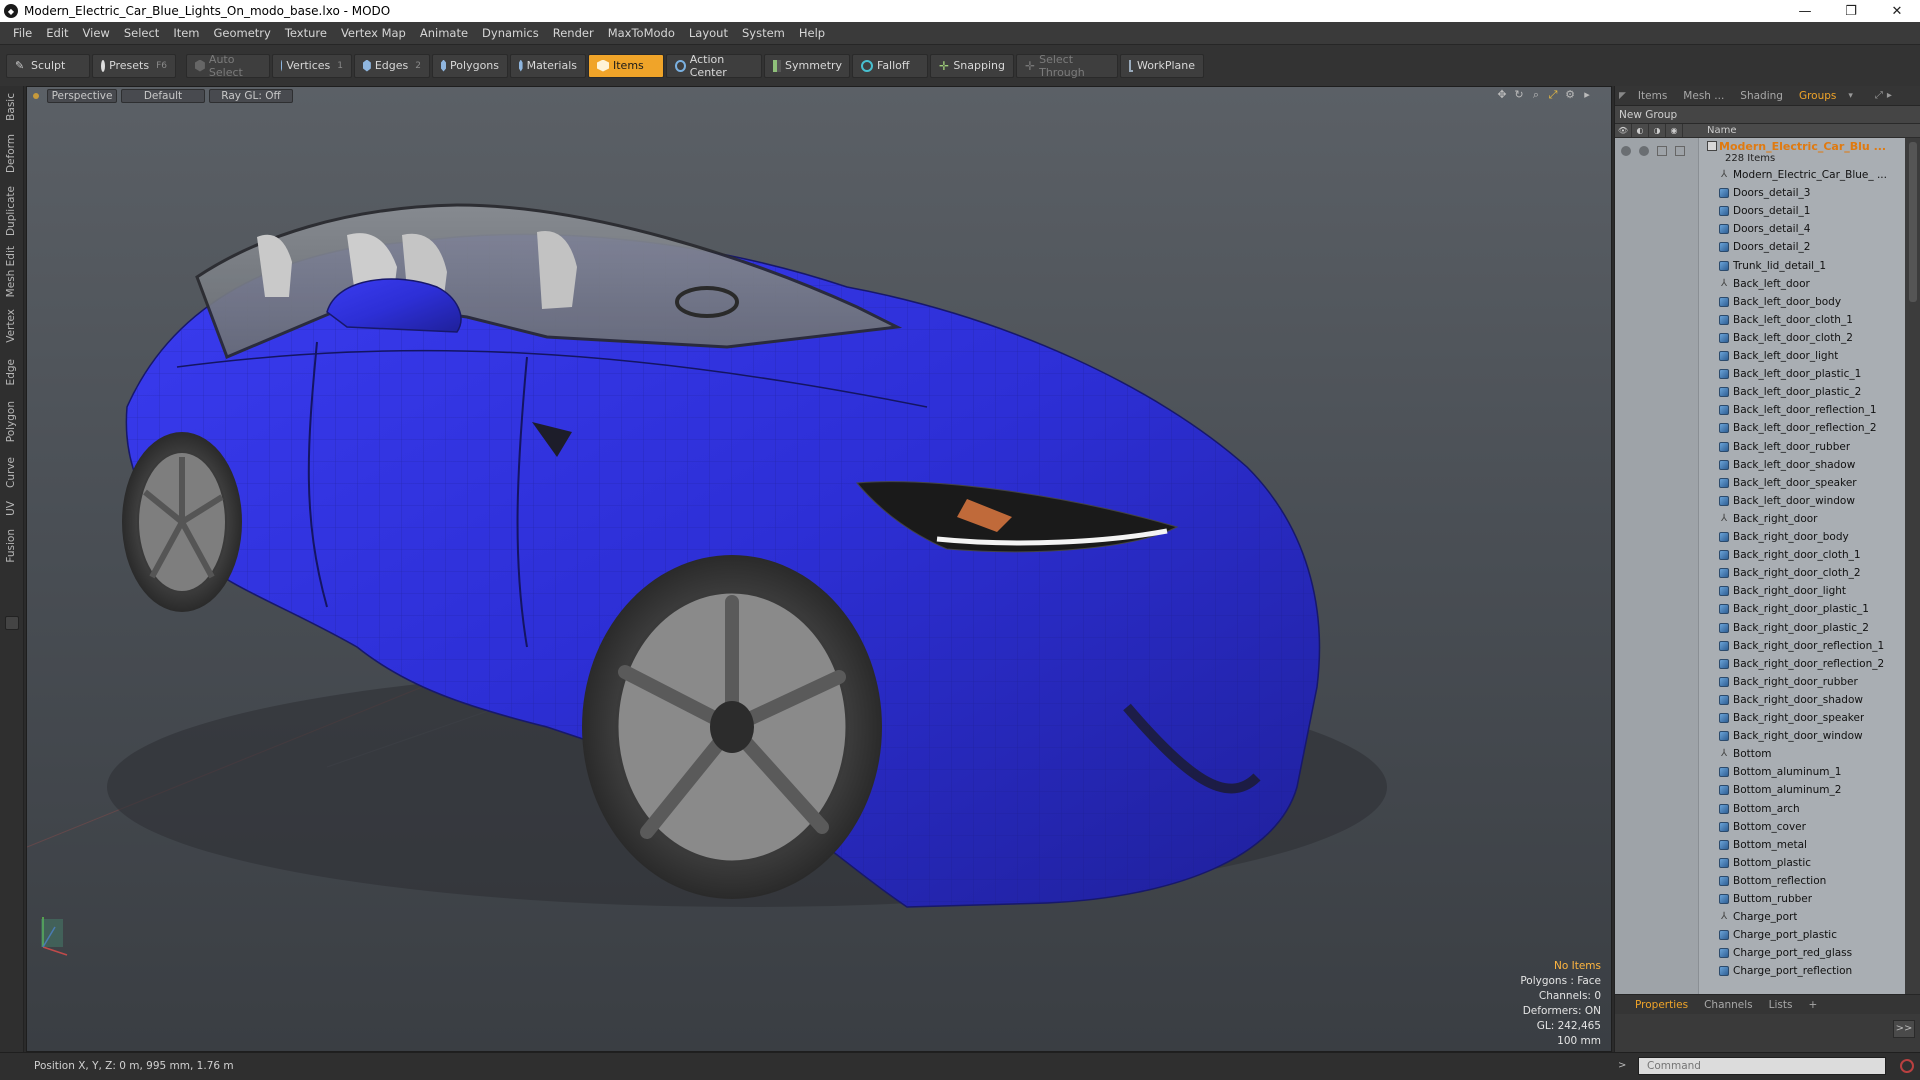  What do you see at coordinates (1802, 338) in the screenshot?
I see `group-item-row: Back_left_door_cloth_2` at bounding box center [1802, 338].